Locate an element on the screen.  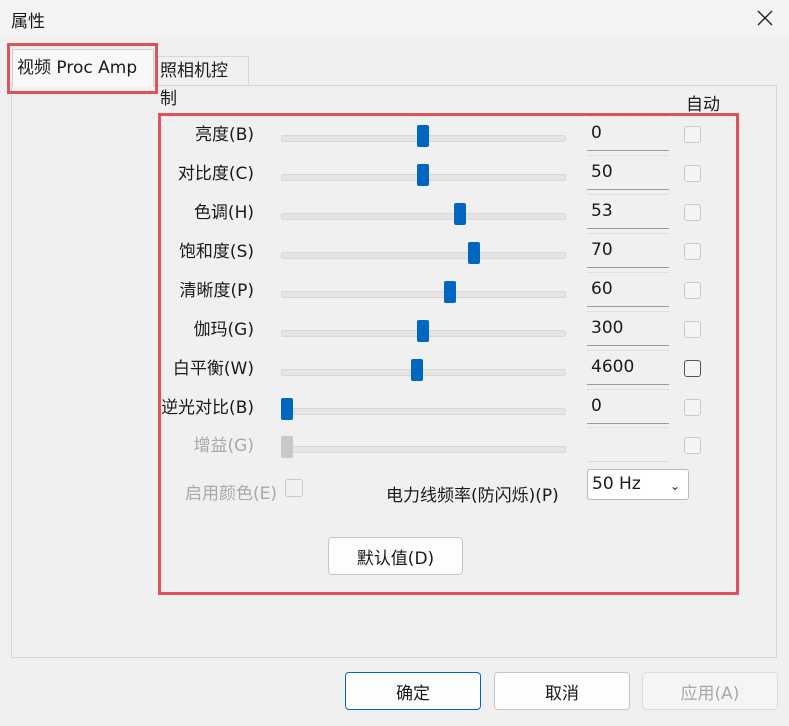
control-row: 白平衡(W) 4600 is located at coordinates (394, 369).